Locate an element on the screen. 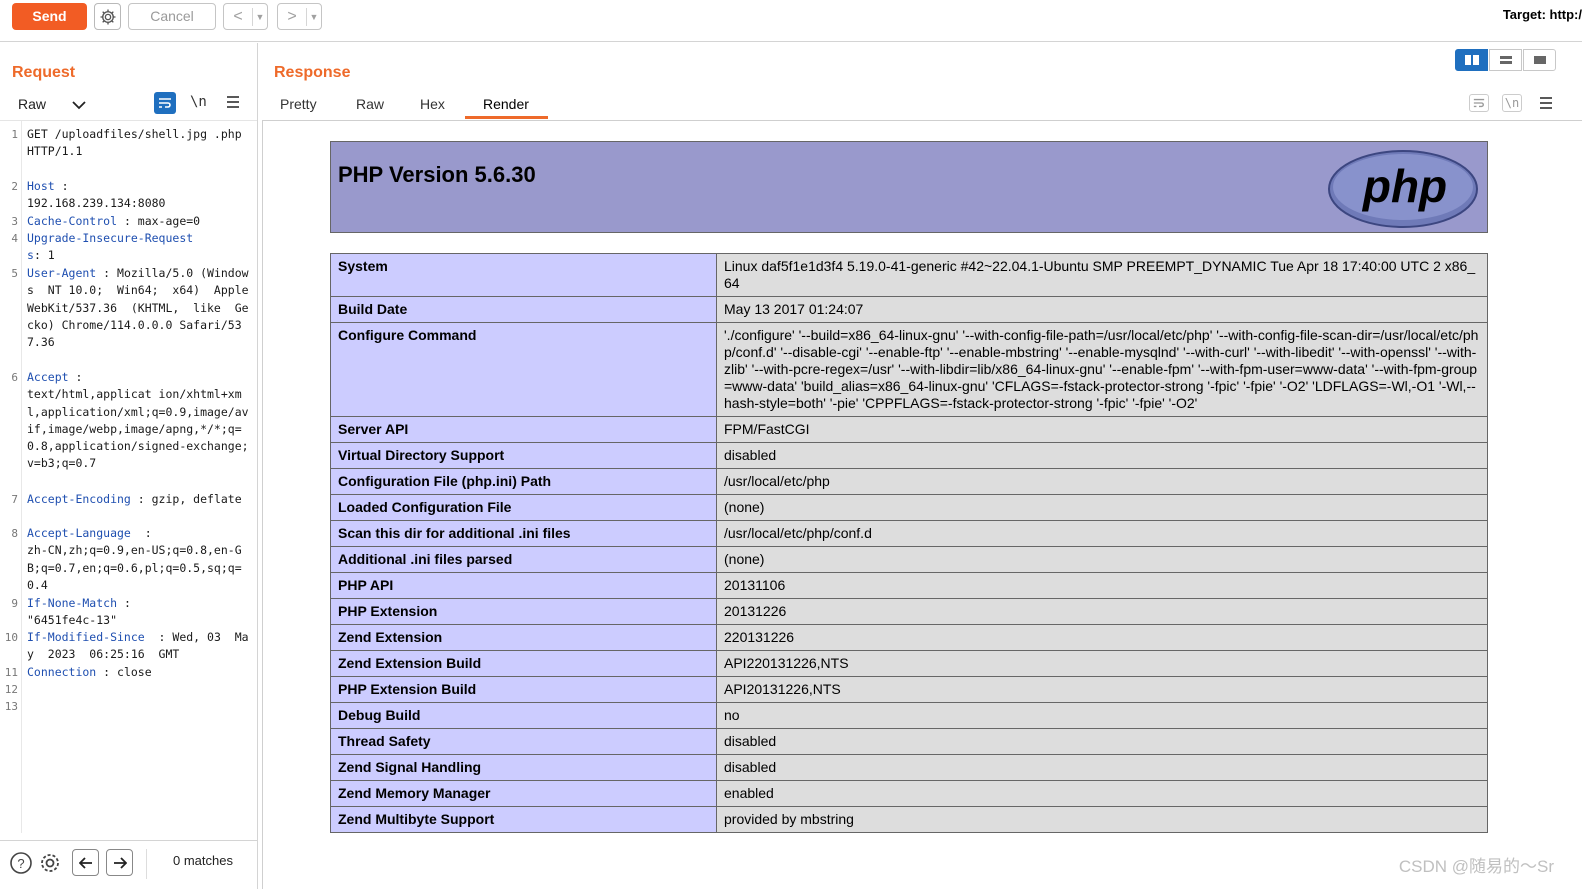 The height and width of the screenshot is (889, 1582). top-toolbar: Send Cancel < ▼ > ▼ Target: http:/ is located at coordinates (791, 21).